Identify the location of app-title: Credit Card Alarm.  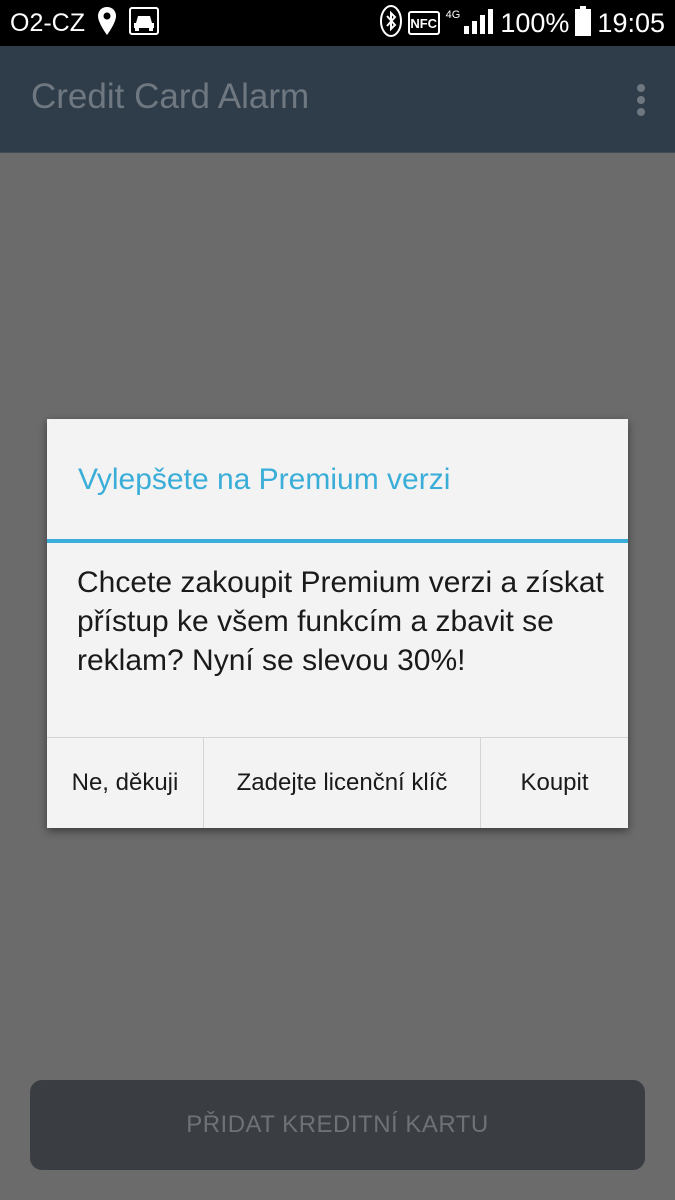
(170, 96).